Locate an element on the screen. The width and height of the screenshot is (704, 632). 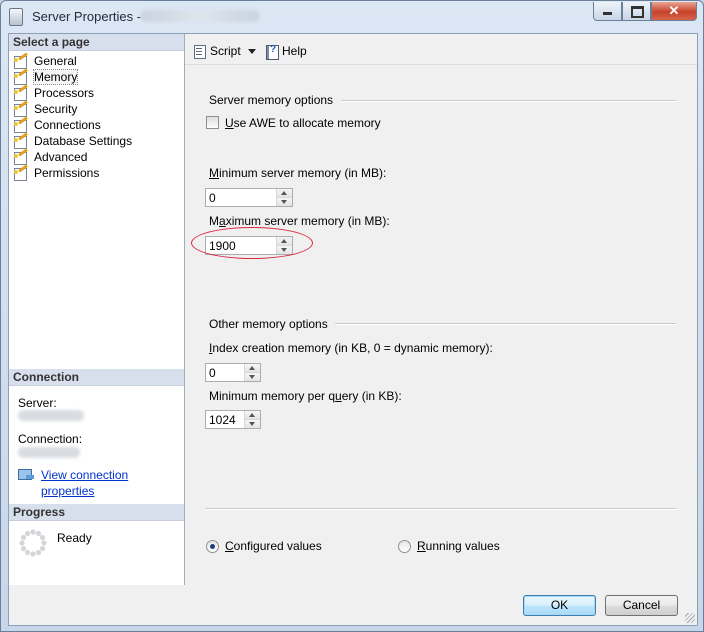
sidebar-item-general: General is located at coordinates (72, 60).